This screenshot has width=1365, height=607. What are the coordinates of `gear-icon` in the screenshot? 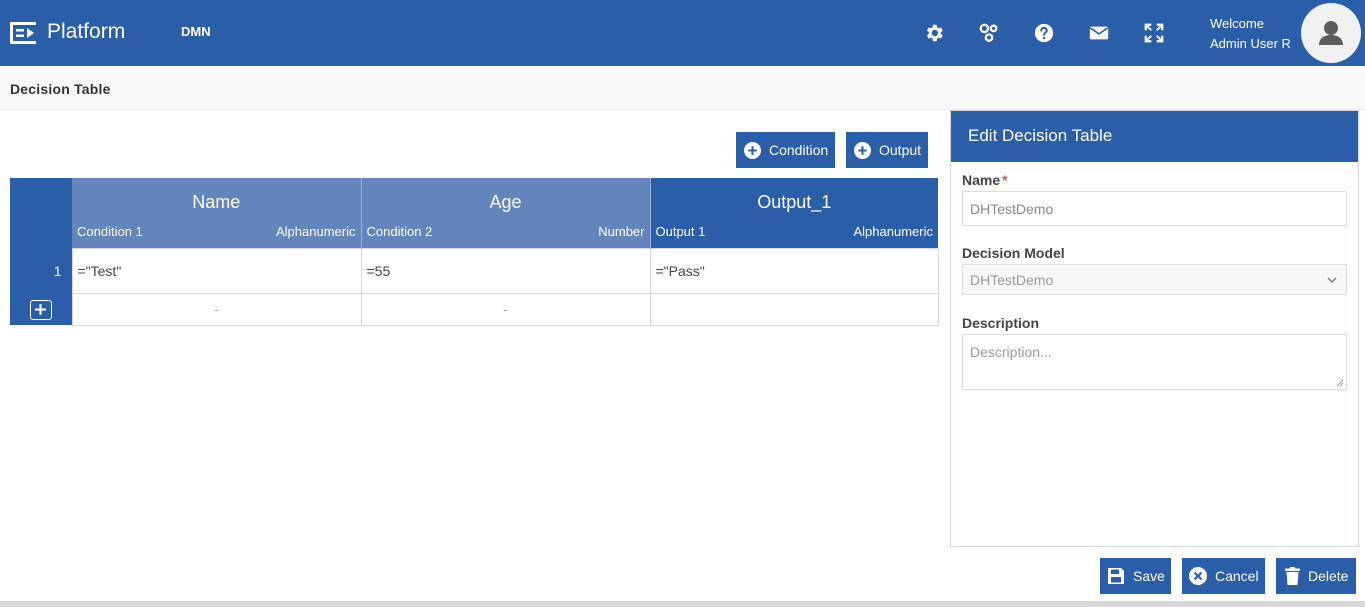 It's located at (934, 33).